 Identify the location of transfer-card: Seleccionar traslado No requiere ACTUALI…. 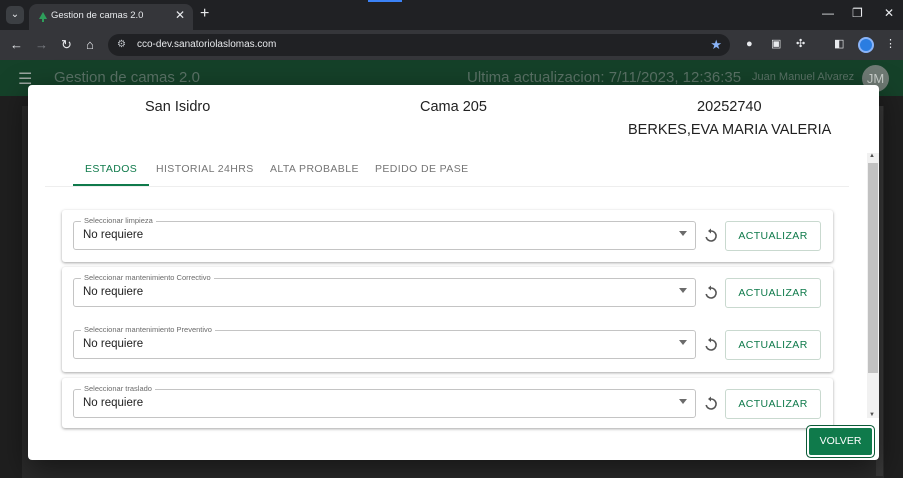
(447, 403).